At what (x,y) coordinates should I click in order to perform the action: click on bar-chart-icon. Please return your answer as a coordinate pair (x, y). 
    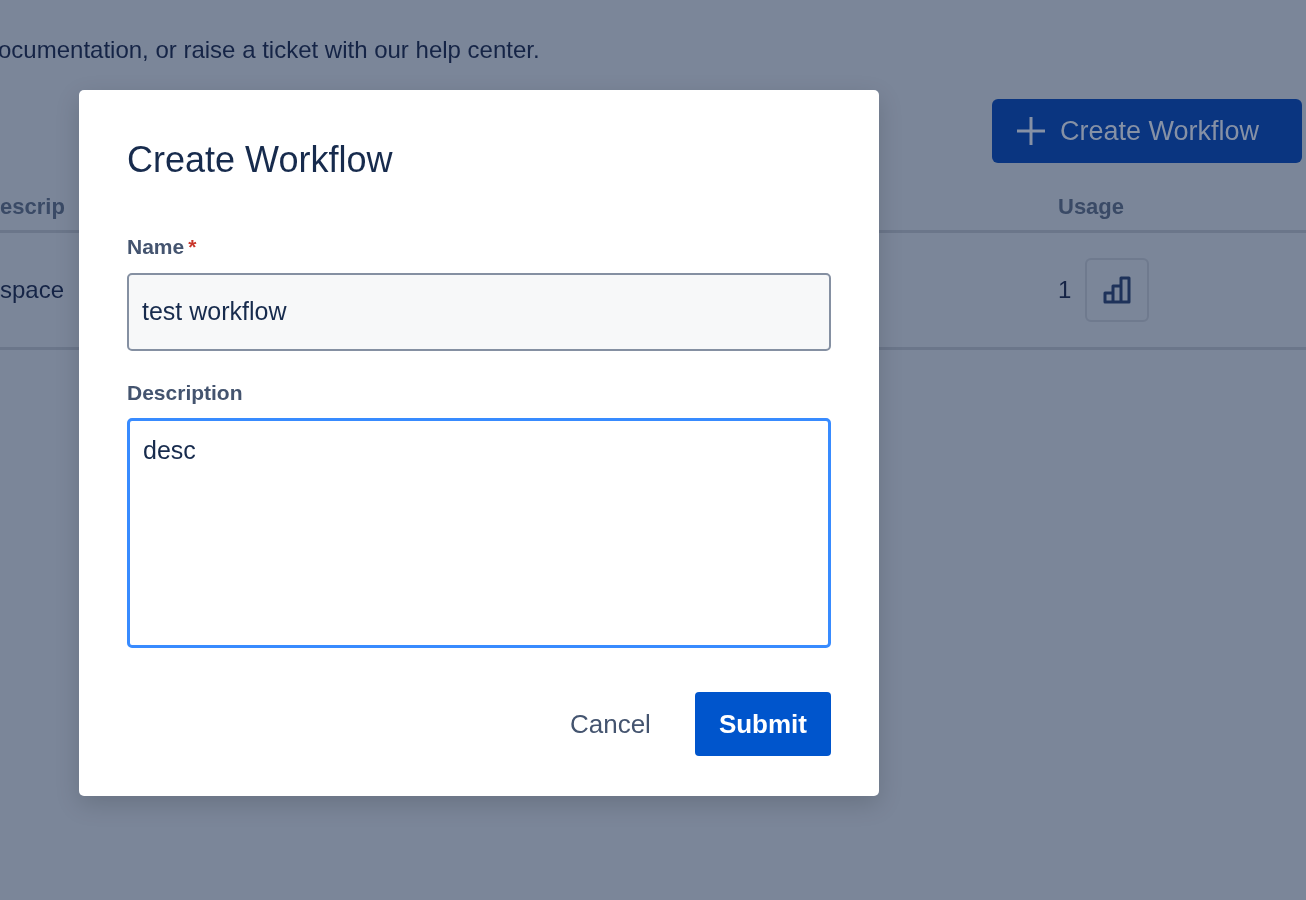
    Looking at the image, I should click on (1117, 289).